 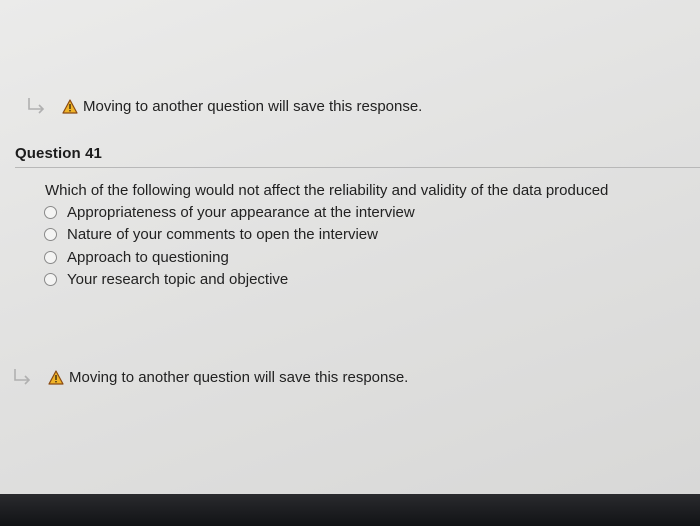 I want to click on answer-option: Approach to questioning, so click(x=364, y=257).